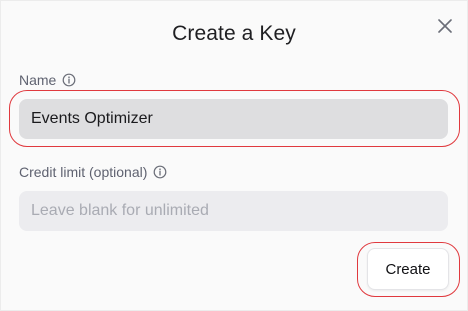 The width and height of the screenshot is (468, 311). What do you see at coordinates (408, 269) in the screenshot?
I see `create-button: Create` at bounding box center [408, 269].